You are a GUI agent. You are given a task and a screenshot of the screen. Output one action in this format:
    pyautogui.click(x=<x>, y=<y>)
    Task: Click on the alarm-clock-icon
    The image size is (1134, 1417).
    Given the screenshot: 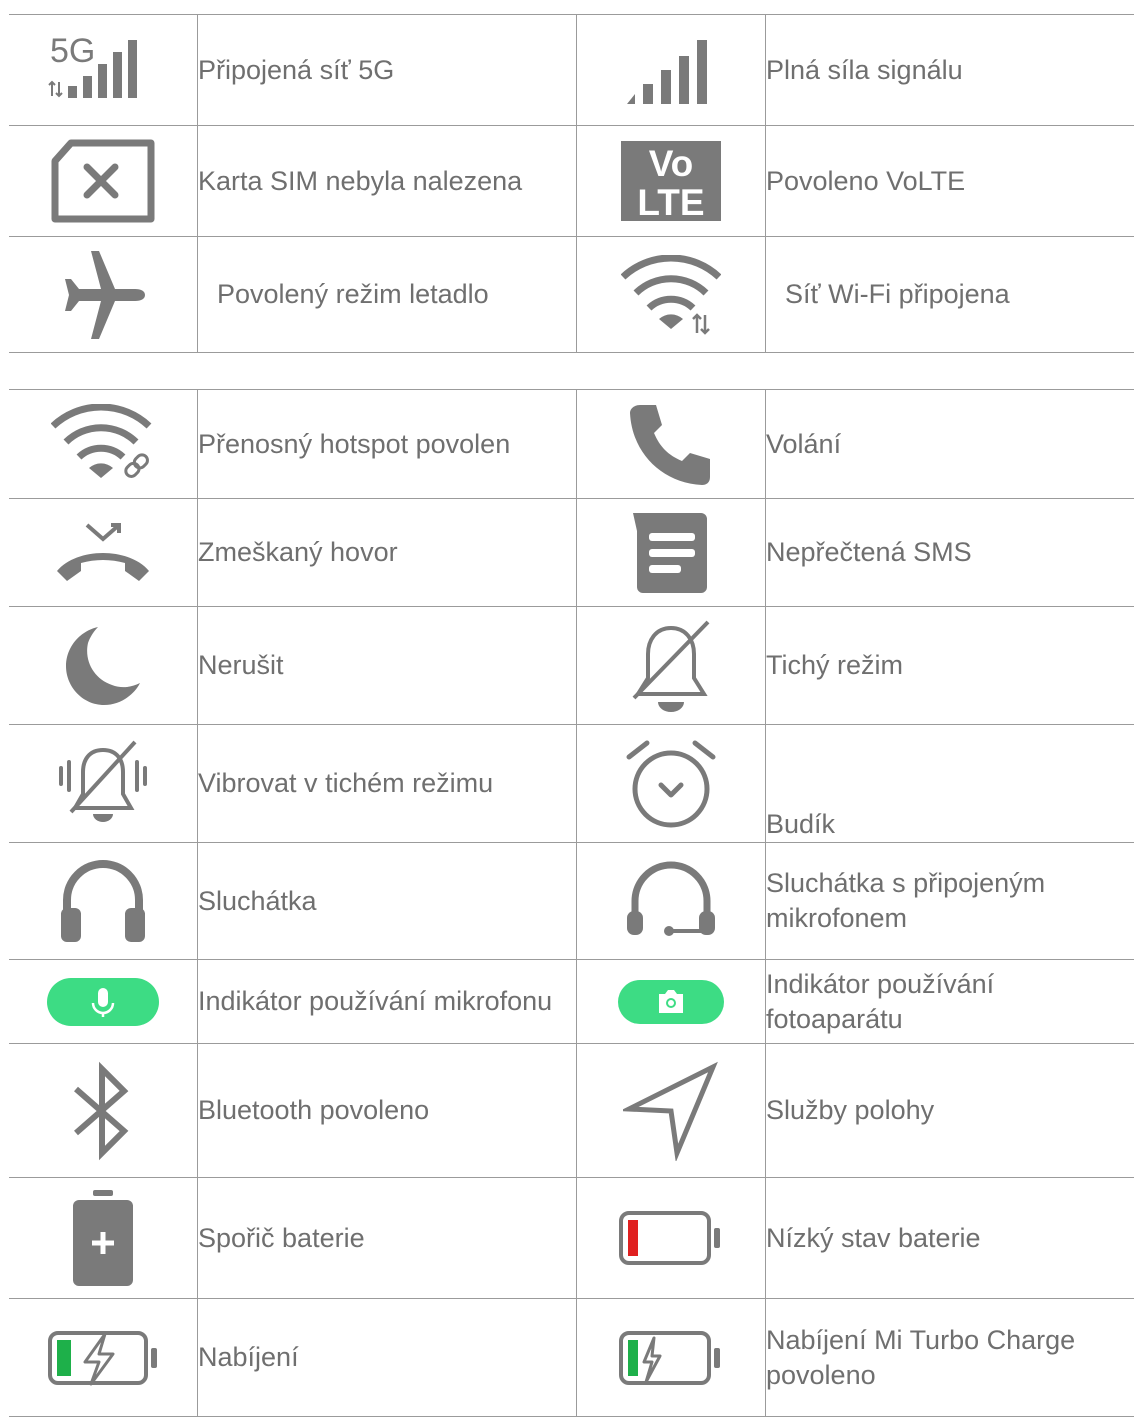 What is the action you would take?
    pyautogui.click(x=671, y=784)
    